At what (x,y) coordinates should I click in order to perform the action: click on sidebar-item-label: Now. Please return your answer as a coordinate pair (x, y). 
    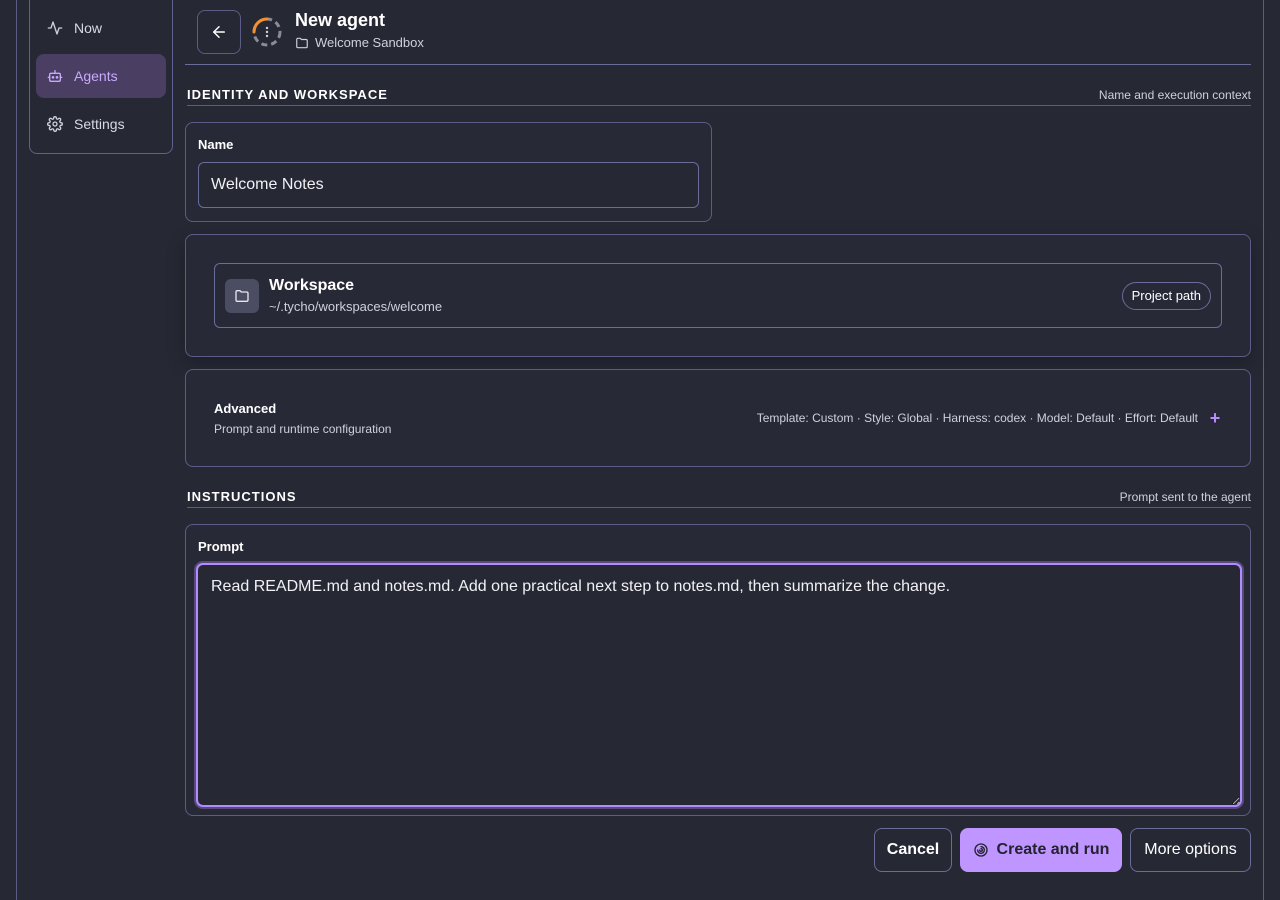
    Looking at the image, I should click on (88, 28).